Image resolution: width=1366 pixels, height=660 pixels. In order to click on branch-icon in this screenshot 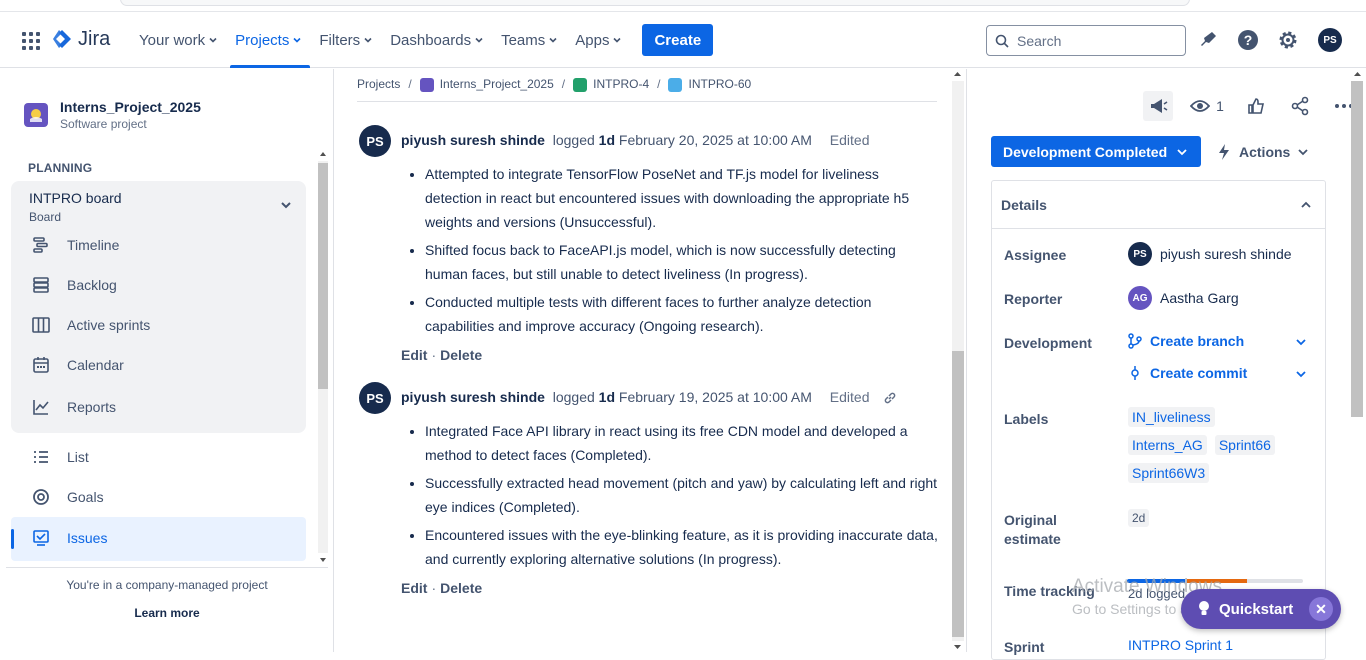, I will do `click(1135, 341)`.